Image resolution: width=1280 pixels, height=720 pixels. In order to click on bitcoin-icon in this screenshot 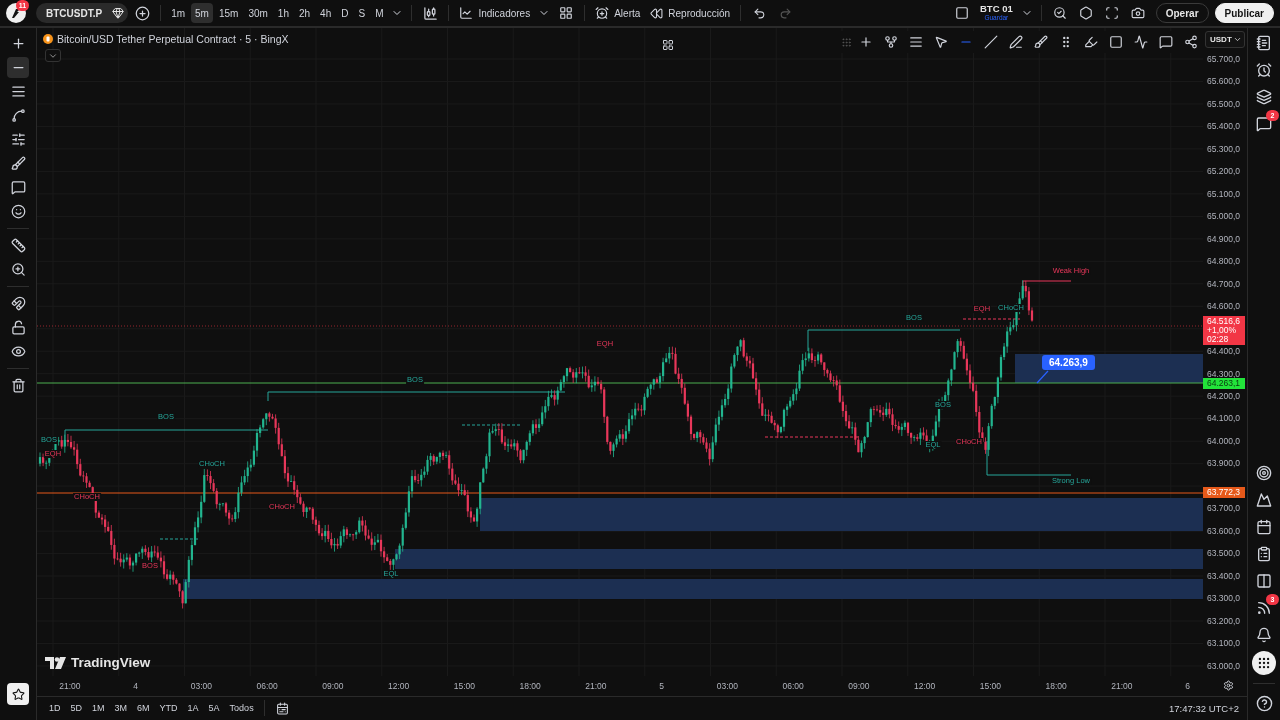, I will do `click(48, 39)`.